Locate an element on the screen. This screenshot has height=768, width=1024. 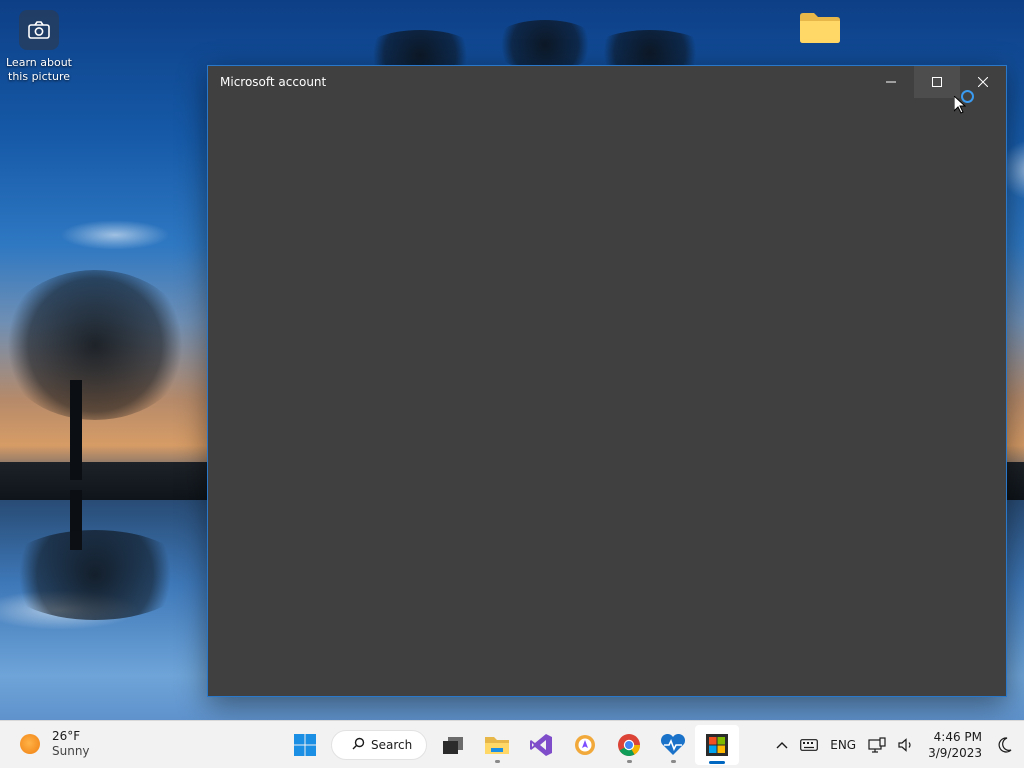
sun-icon is located at coordinates (30, 744).